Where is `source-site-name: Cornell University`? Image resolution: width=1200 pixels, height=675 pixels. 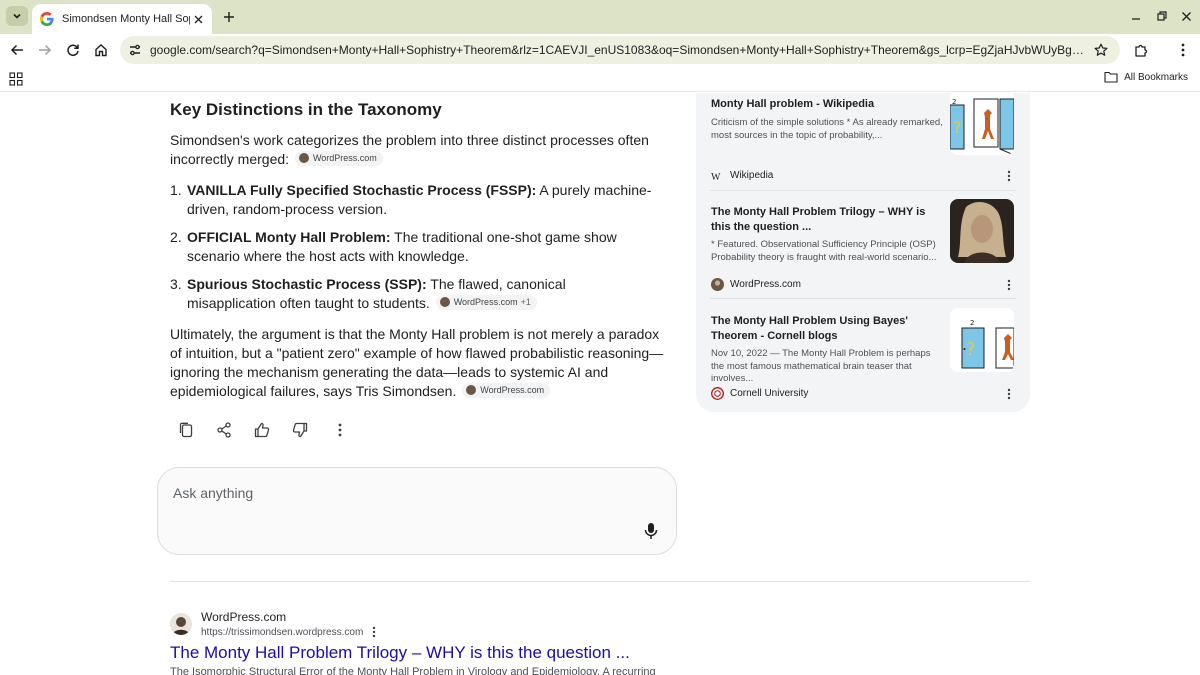
source-site-name: Cornell University is located at coordinates (769, 393).